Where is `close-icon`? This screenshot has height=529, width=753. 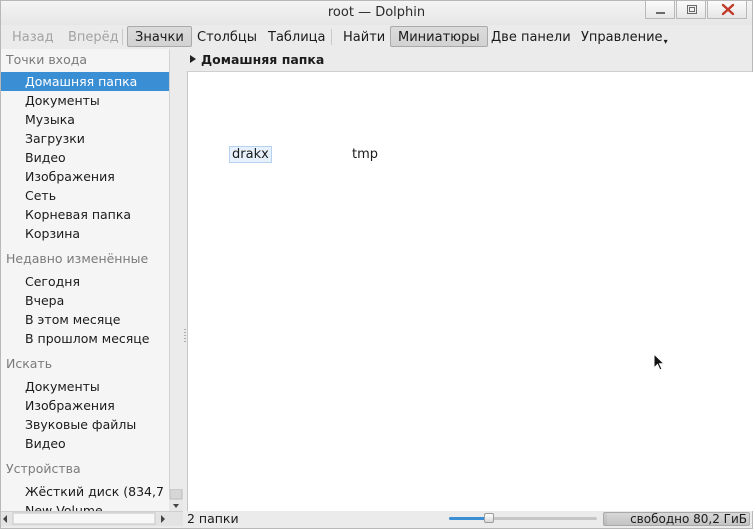 close-icon is located at coordinates (728, 9).